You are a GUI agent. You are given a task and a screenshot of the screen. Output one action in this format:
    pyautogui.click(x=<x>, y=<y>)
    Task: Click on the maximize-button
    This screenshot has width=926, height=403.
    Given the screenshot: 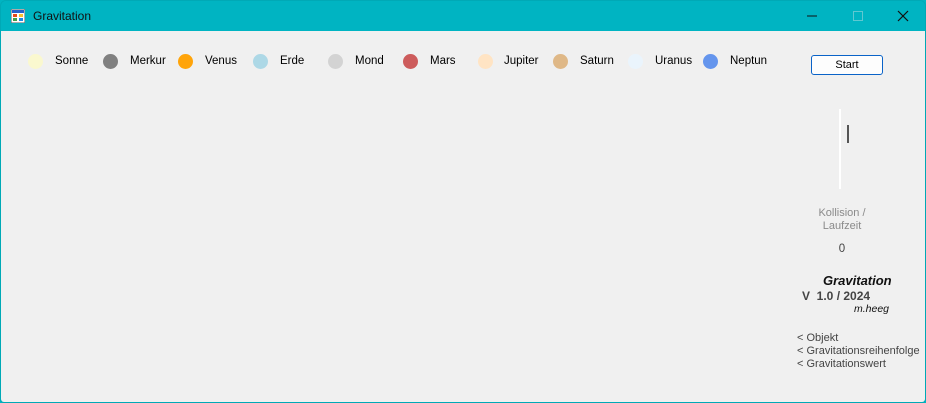 What is the action you would take?
    pyautogui.click(x=858, y=16)
    